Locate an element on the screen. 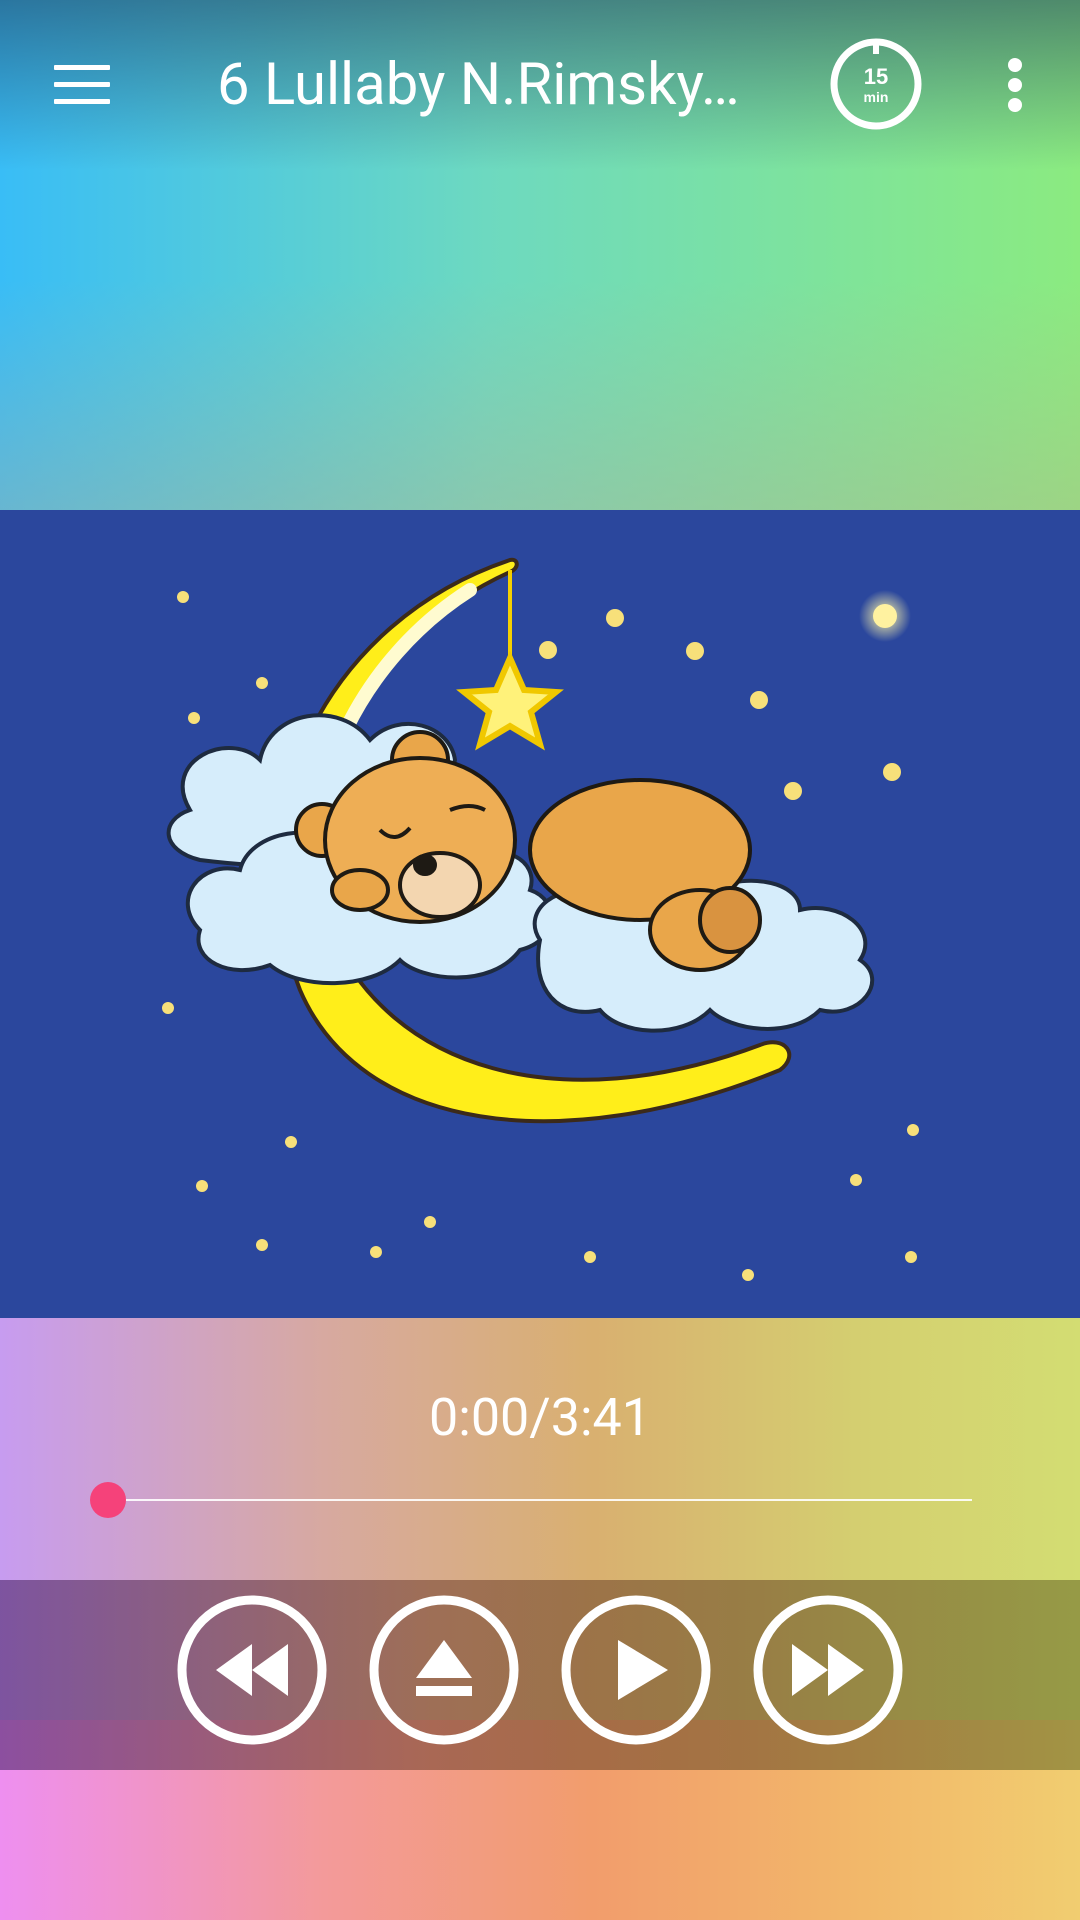 The width and height of the screenshot is (1080, 1920). seek-track is located at coordinates (540, 1500).